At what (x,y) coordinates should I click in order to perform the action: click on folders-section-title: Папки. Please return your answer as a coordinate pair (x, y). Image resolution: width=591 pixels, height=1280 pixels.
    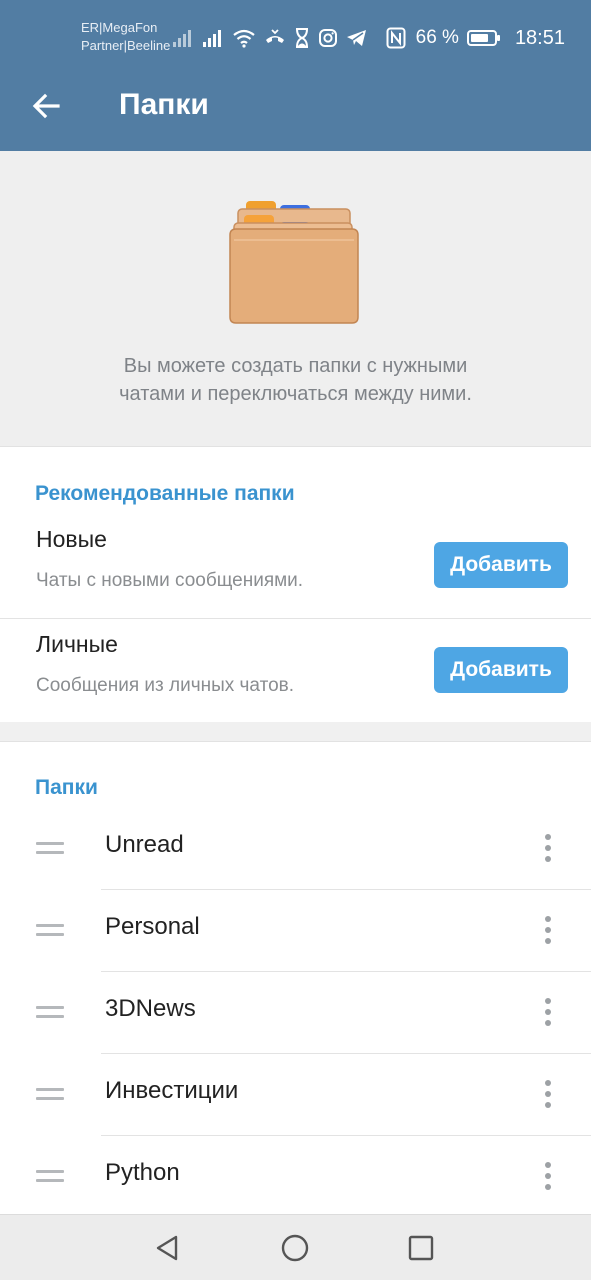
    Looking at the image, I should click on (66, 787).